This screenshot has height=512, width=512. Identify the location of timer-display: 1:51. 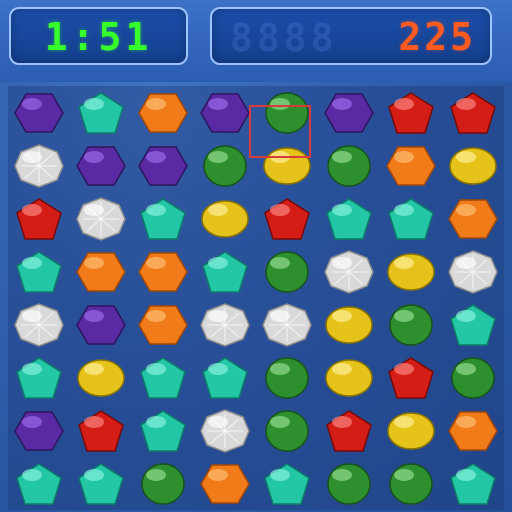
(98, 37).